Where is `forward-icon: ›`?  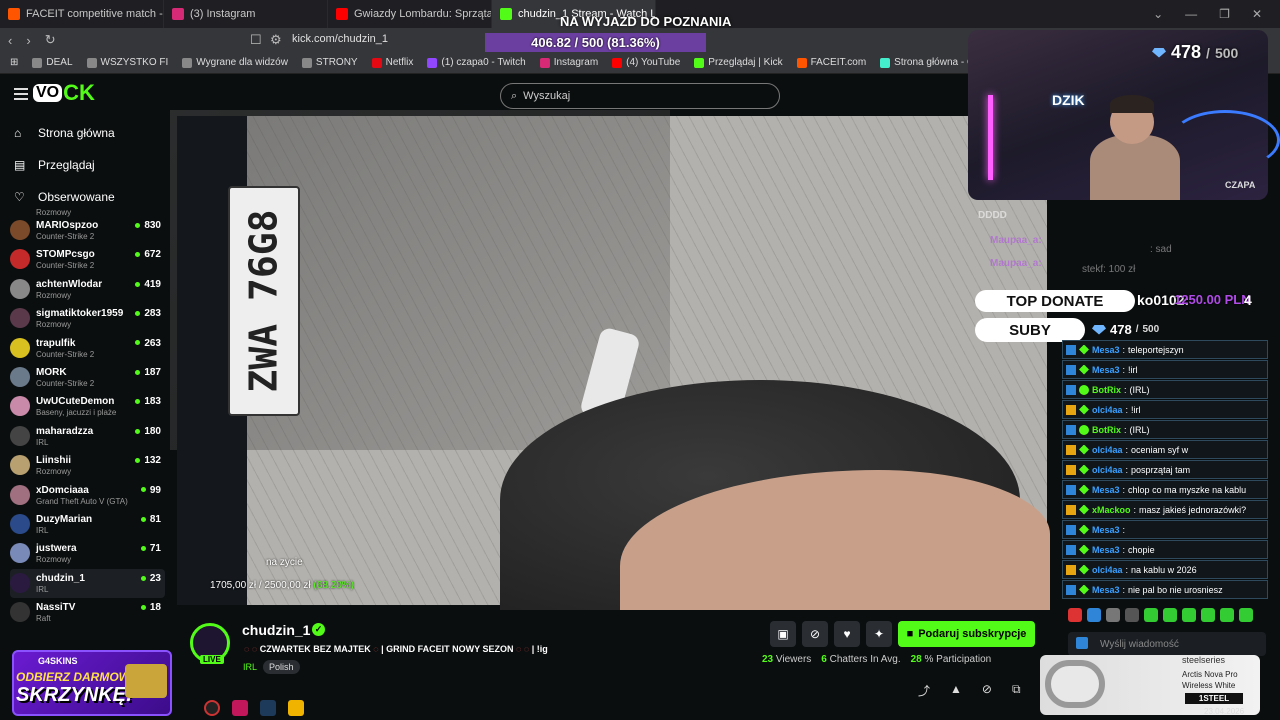 forward-icon: › is located at coordinates (28, 40).